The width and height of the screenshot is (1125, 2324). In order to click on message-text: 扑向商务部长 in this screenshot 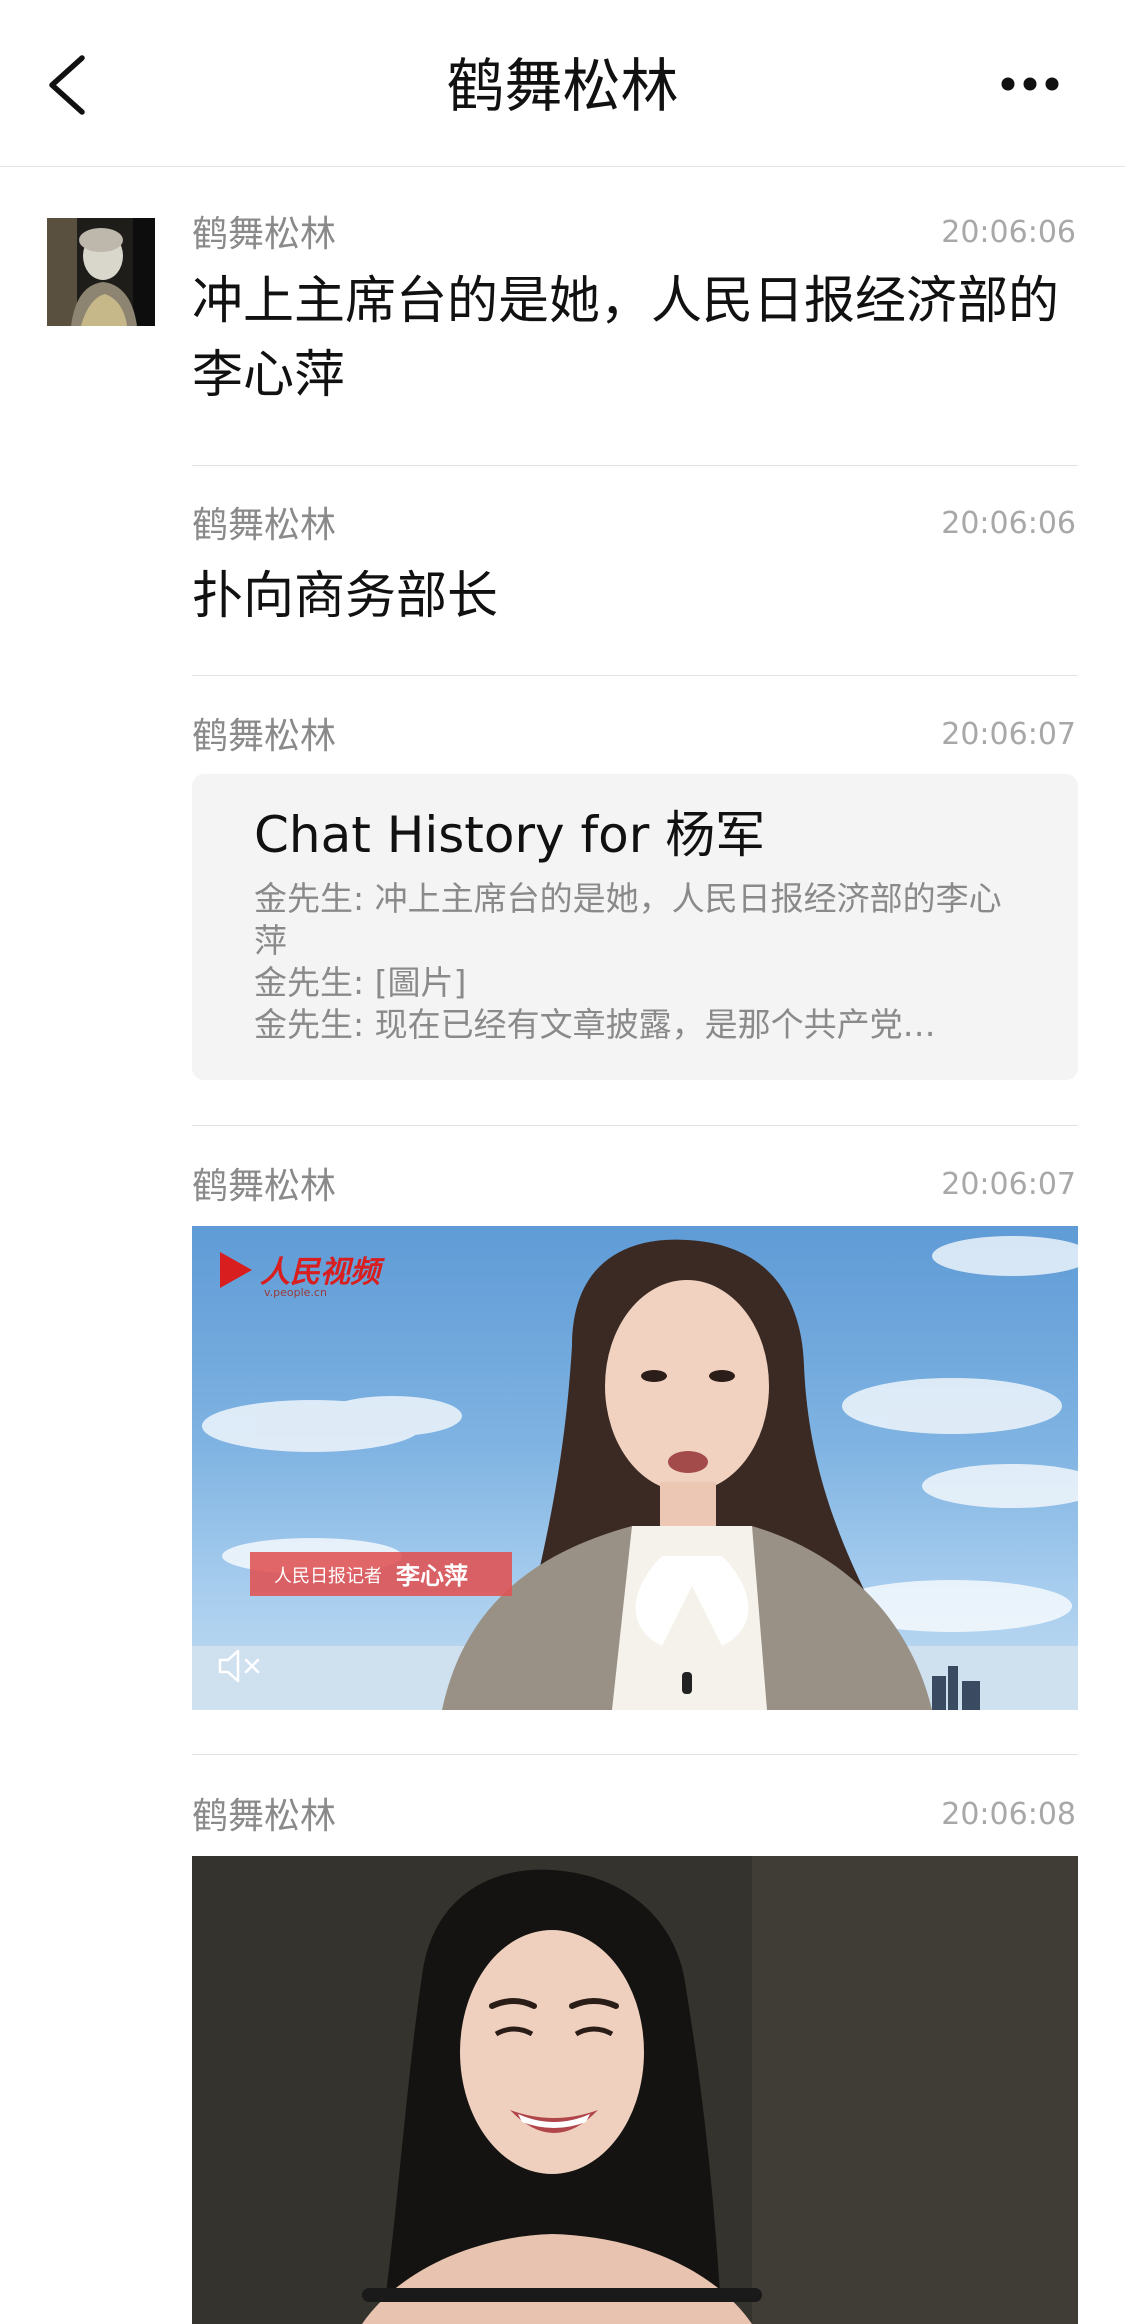, I will do `click(345, 596)`.